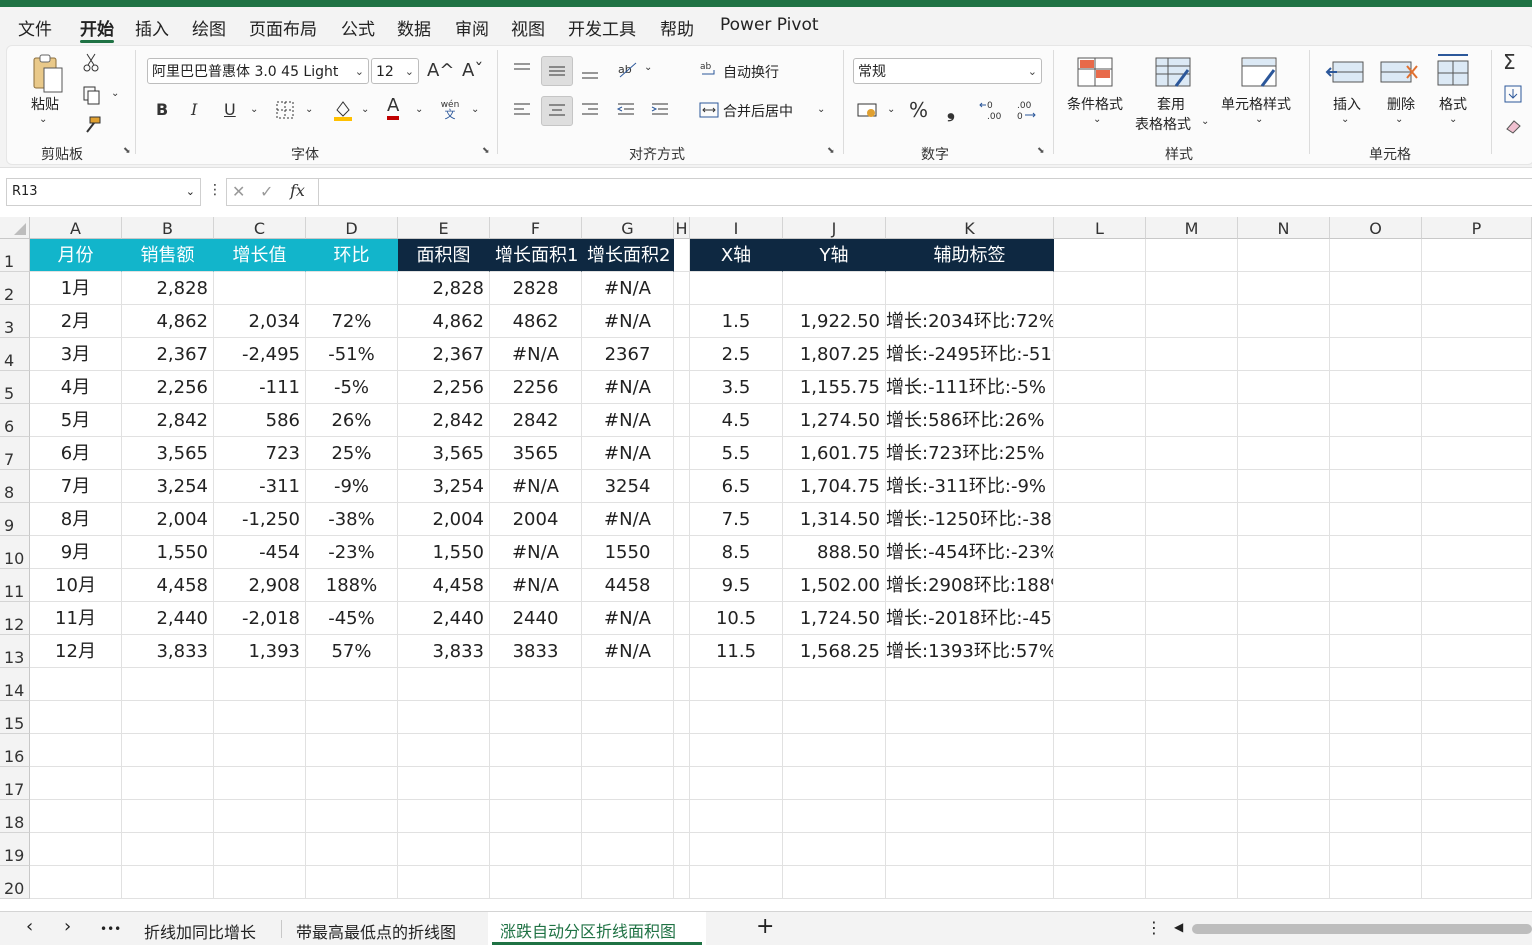 The width and height of the screenshot is (1532, 945). What do you see at coordinates (1256, 104) in the screenshot?
I see `cell-styles-button: 单元格样式` at bounding box center [1256, 104].